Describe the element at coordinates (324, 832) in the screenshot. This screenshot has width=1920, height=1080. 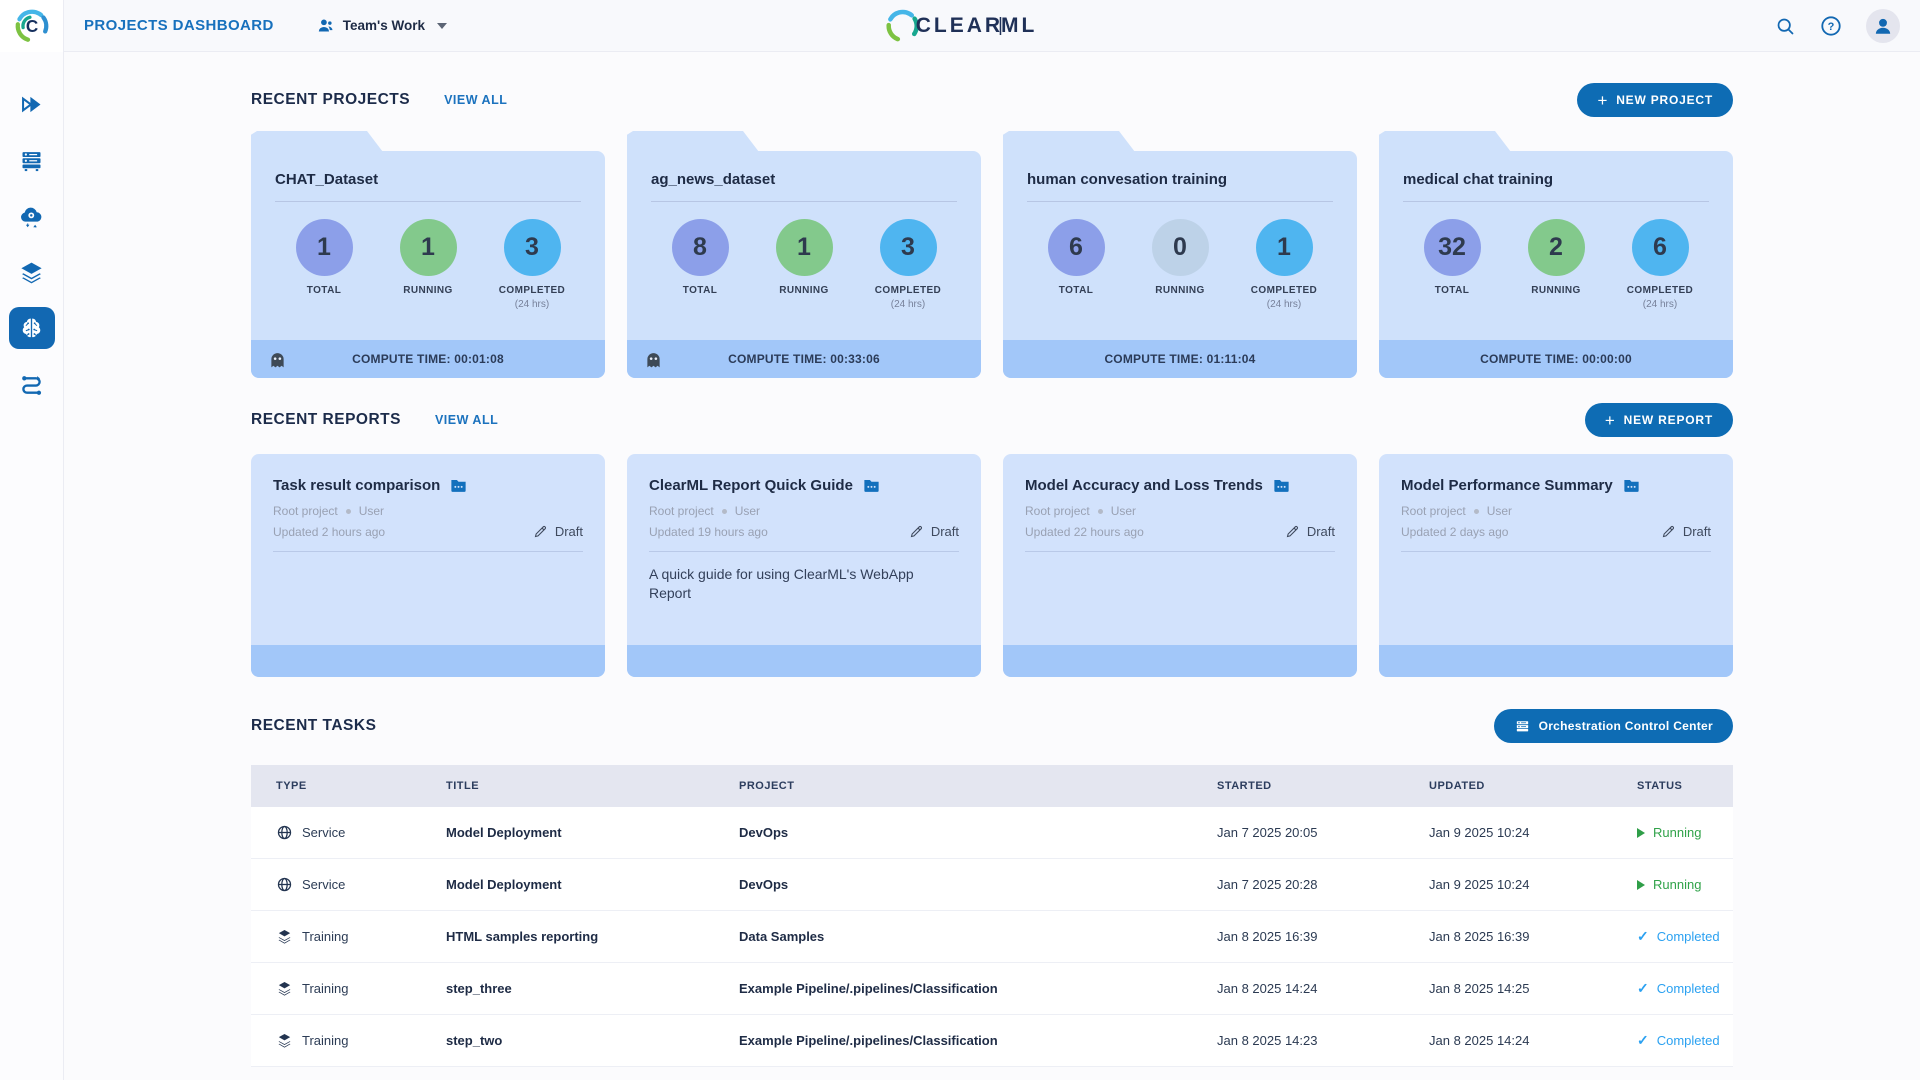
I see `task-type-label: Service` at that location.